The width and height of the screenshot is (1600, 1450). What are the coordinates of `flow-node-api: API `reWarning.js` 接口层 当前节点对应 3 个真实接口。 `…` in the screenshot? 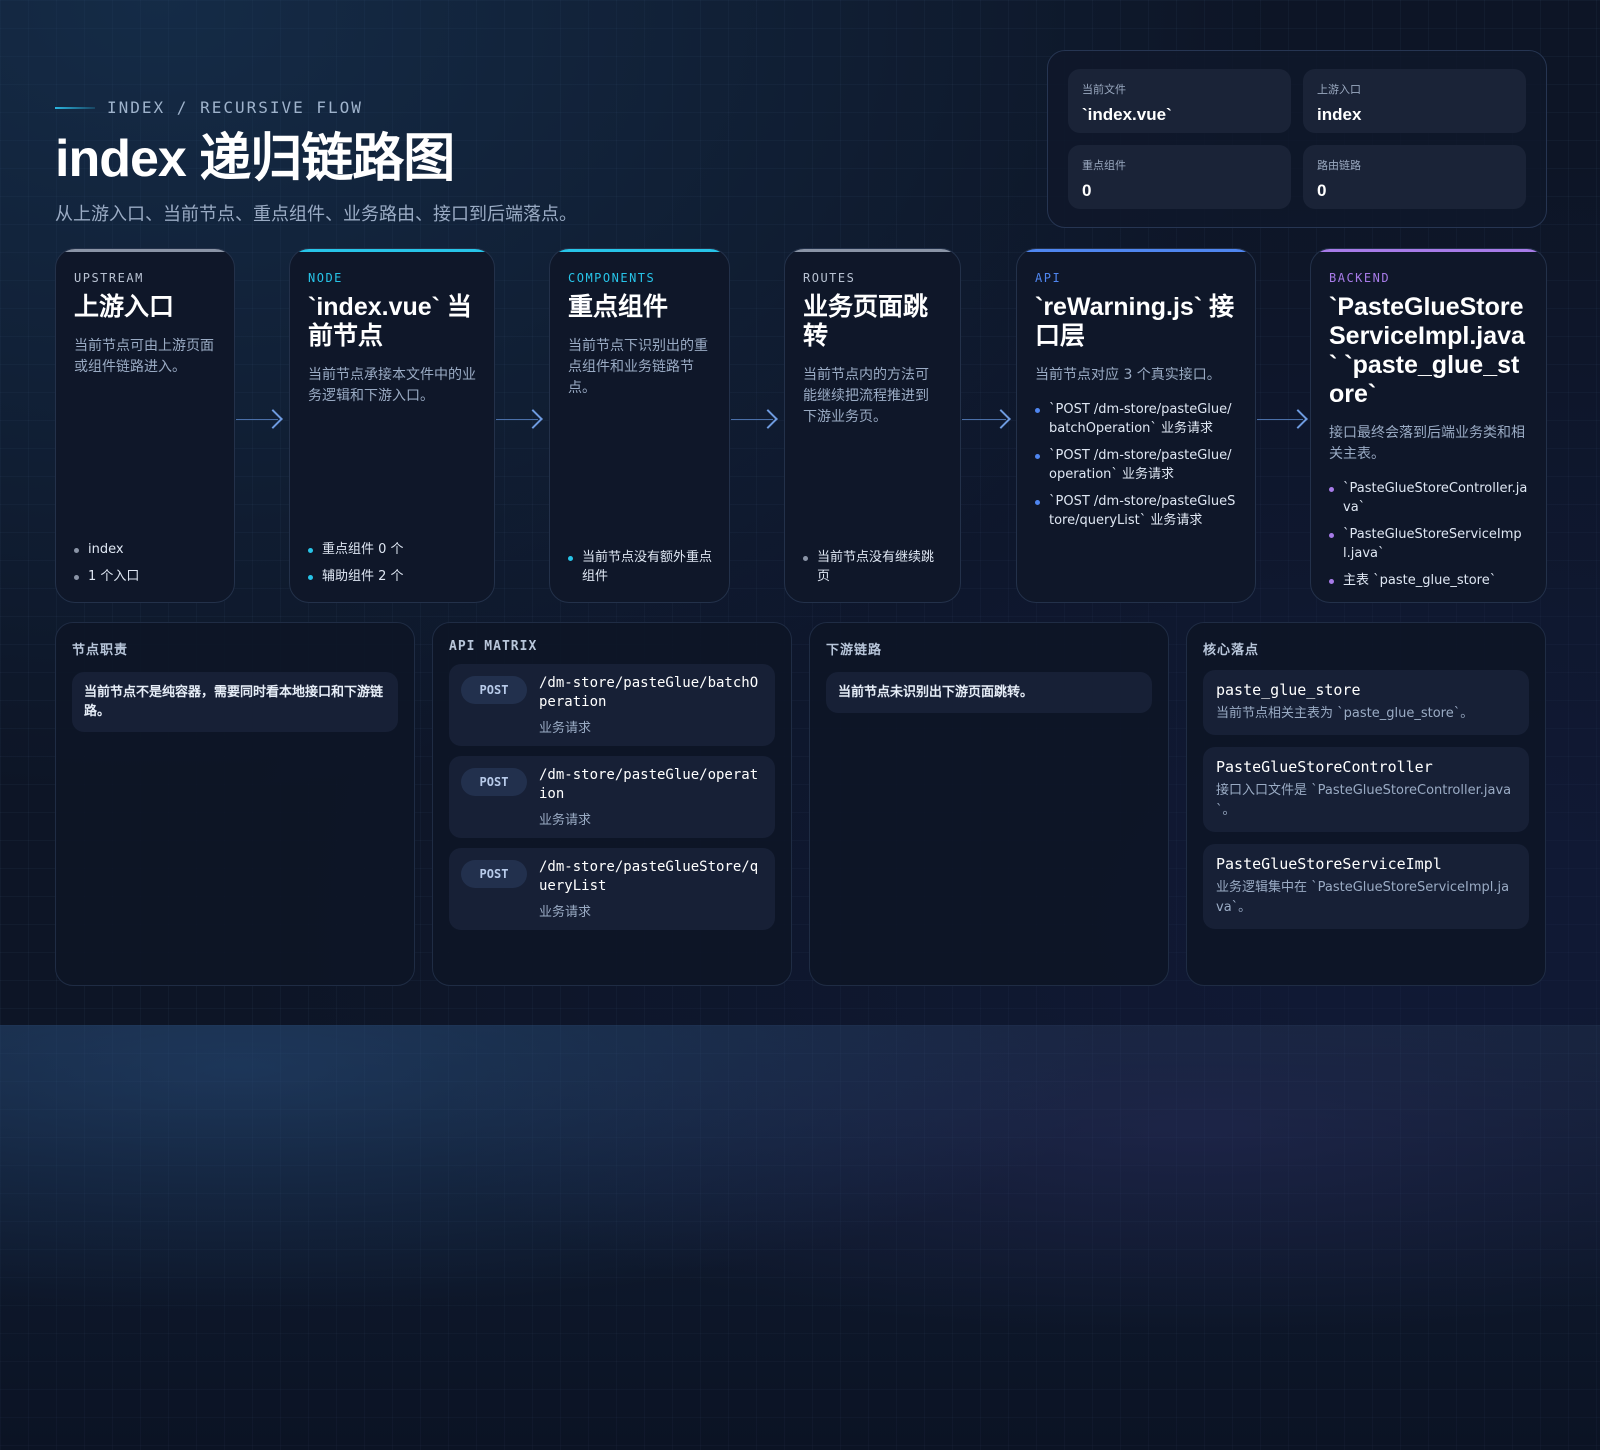 It's located at (1136, 425).